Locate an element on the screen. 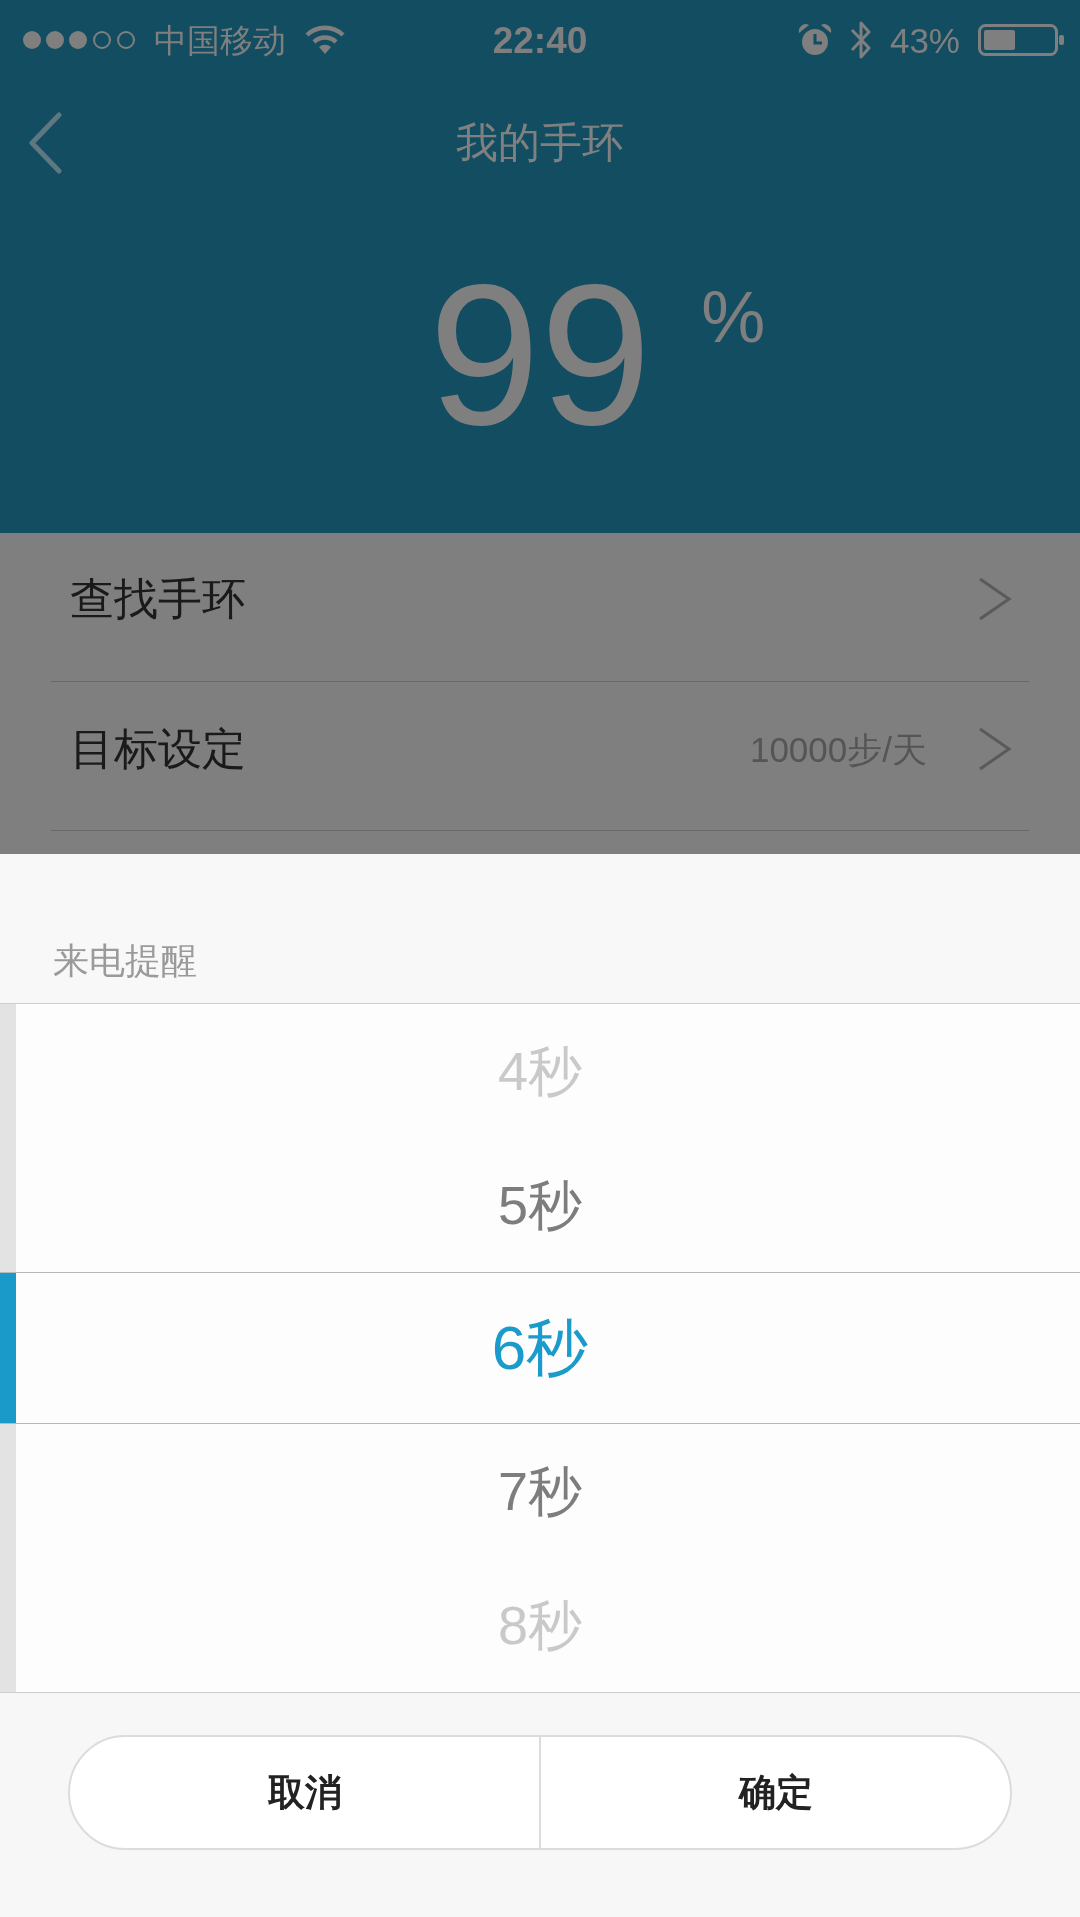 This screenshot has width=1080, height=1917. battery-icon is located at coordinates (1021, 40).